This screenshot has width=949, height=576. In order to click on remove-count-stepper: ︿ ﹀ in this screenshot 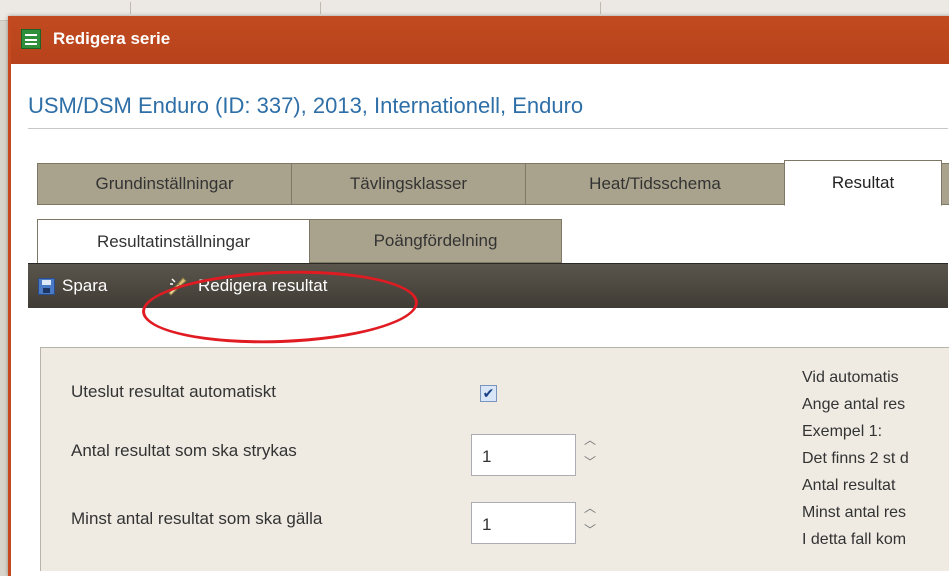, I will do `click(591, 454)`.